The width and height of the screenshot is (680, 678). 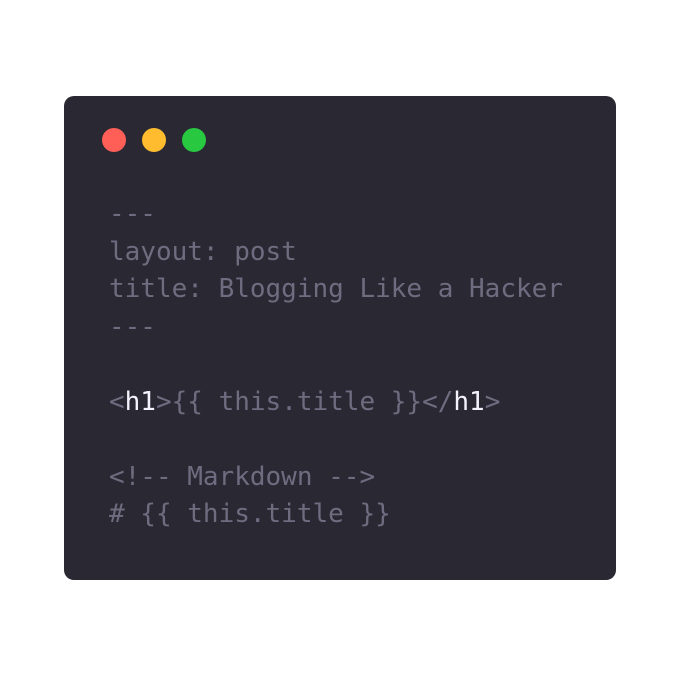 What do you see at coordinates (114, 140) in the screenshot?
I see `close-dot-icon` at bounding box center [114, 140].